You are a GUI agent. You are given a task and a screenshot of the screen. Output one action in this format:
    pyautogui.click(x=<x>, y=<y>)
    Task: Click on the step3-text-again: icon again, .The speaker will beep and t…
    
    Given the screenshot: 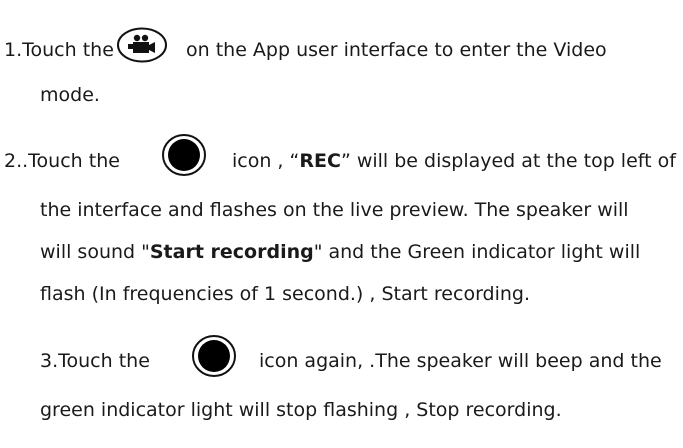 What is the action you would take?
    pyautogui.click(x=460, y=361)
    